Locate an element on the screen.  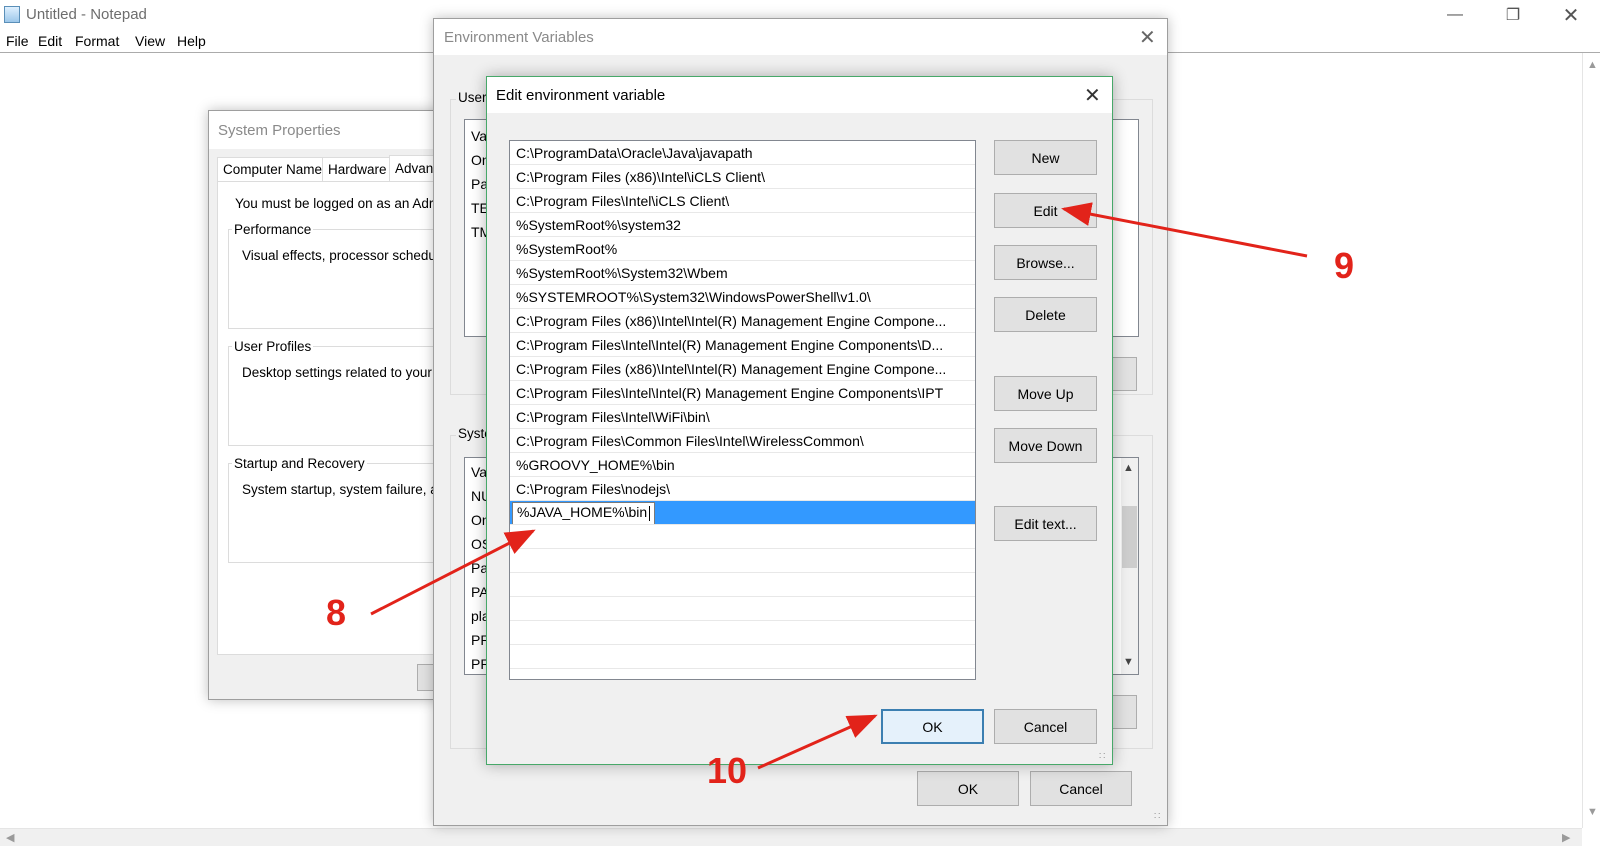
annotation-step-10: 10 is located at coordinates (727, 770).